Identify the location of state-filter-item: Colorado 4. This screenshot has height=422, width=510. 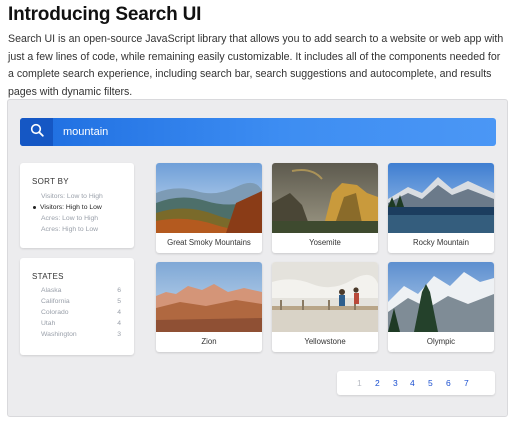
(81, 312).